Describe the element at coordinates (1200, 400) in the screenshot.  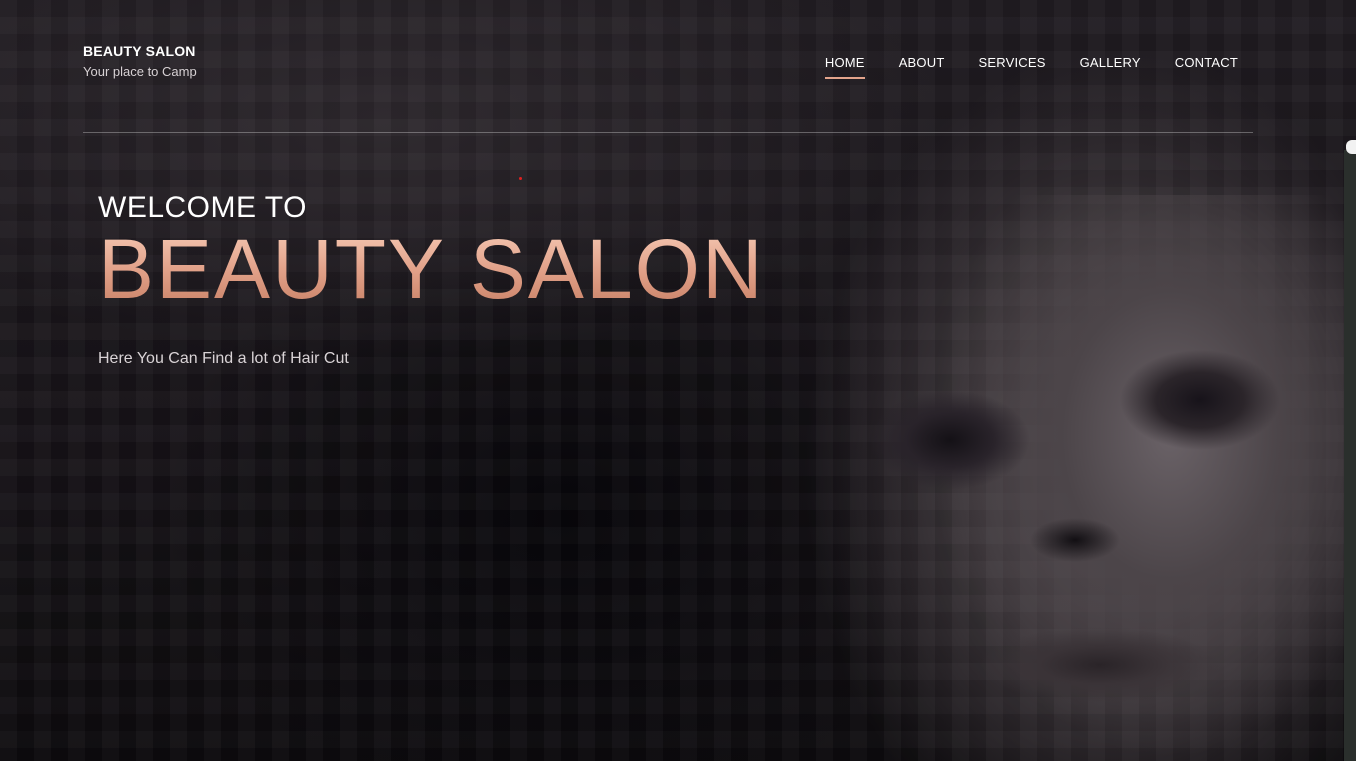
I see `face-eye-right` at that location.